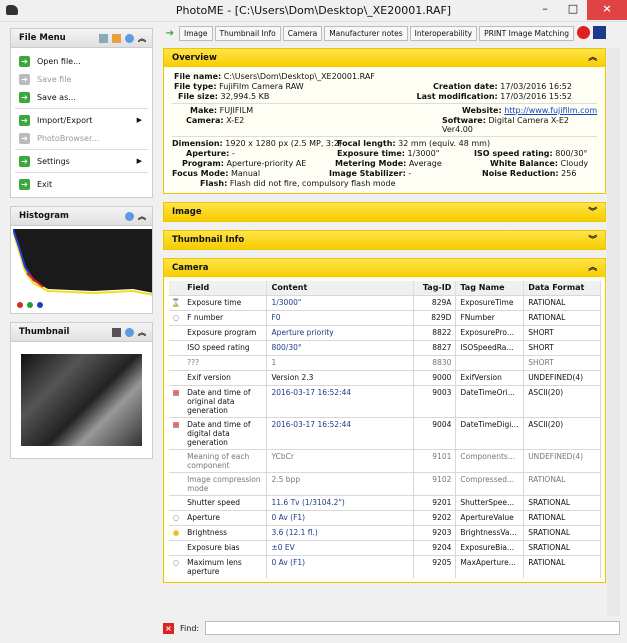 Image resolution: width=627 pixels, height=643 pixels. What do you see at coordinates (225, 288) in the screenshot?
I see `column-header: Field` at bounding box center [225, 288].